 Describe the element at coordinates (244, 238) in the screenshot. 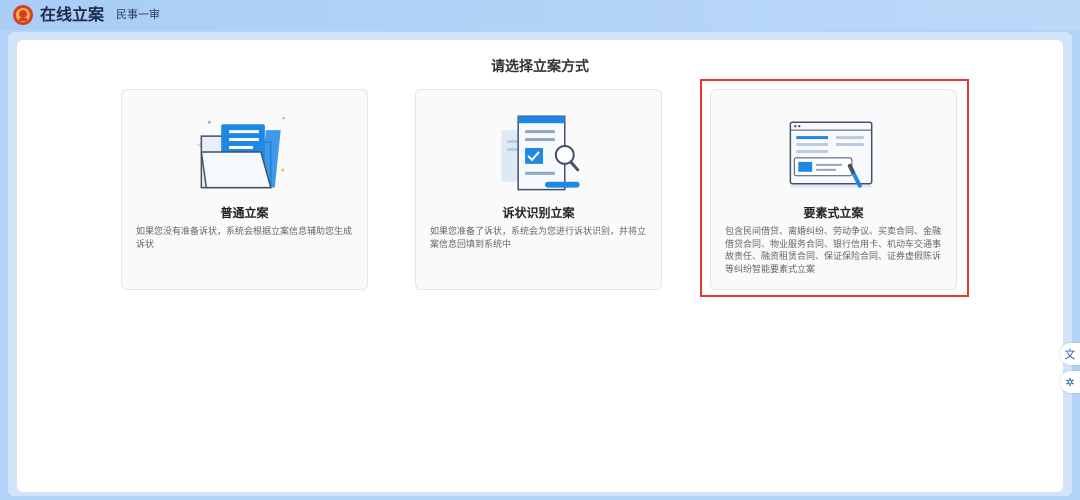

I see `card-description: 如果您没有准备诉状，系统会根据立案信息辅助您生成诉状` at that location.